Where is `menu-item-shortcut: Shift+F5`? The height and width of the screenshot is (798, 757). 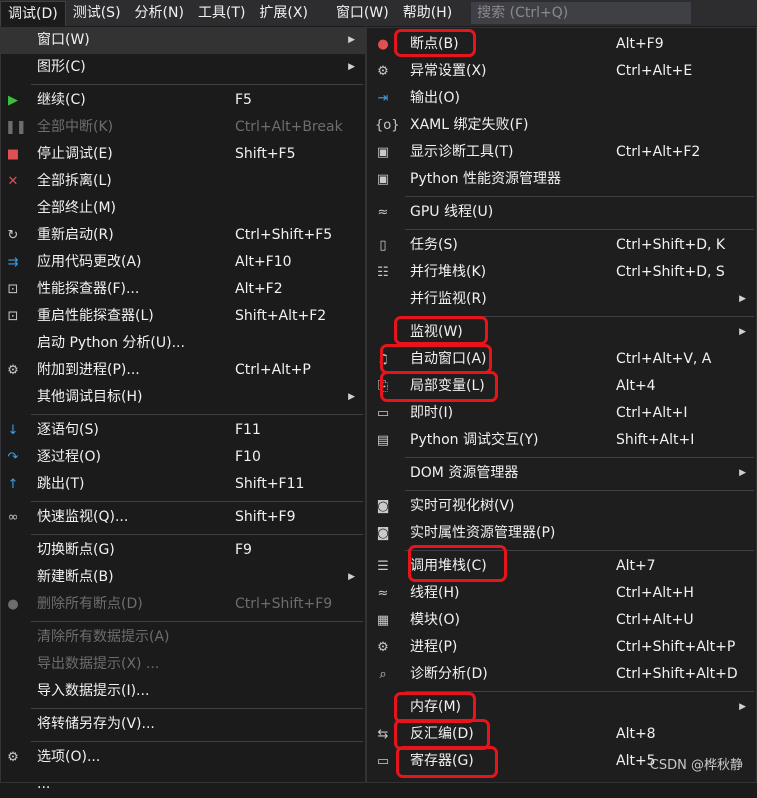
menu-item-shortcut: Shift+F5 is located at coordinates (265, 154).